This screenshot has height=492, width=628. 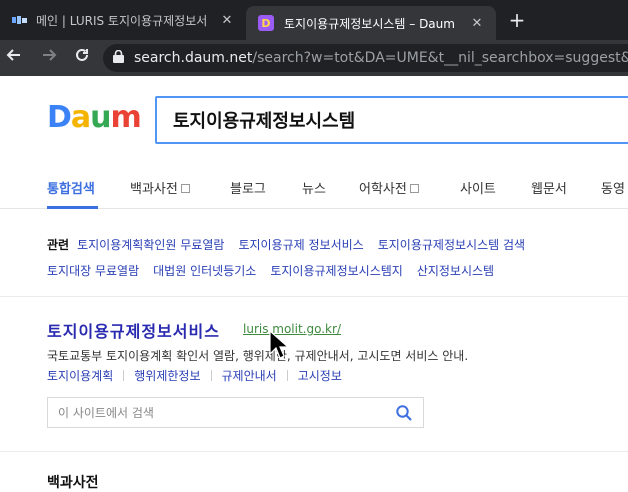 What do you see at coordinates (154, 189) in the screenshot?
I see `tab-label: 백과사전` at bounding box center [154, 189].